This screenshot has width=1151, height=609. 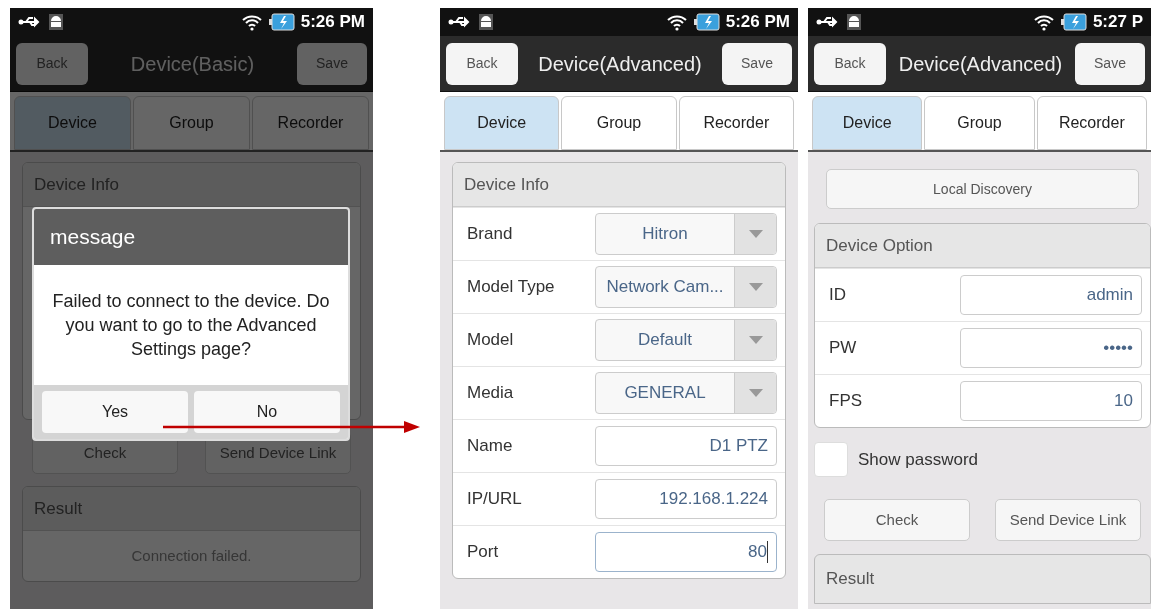 What do you see at coordinates (192, 64) in the screenshot?
I see `header-title: Device(Basic)` at bounding box center [192, 64].